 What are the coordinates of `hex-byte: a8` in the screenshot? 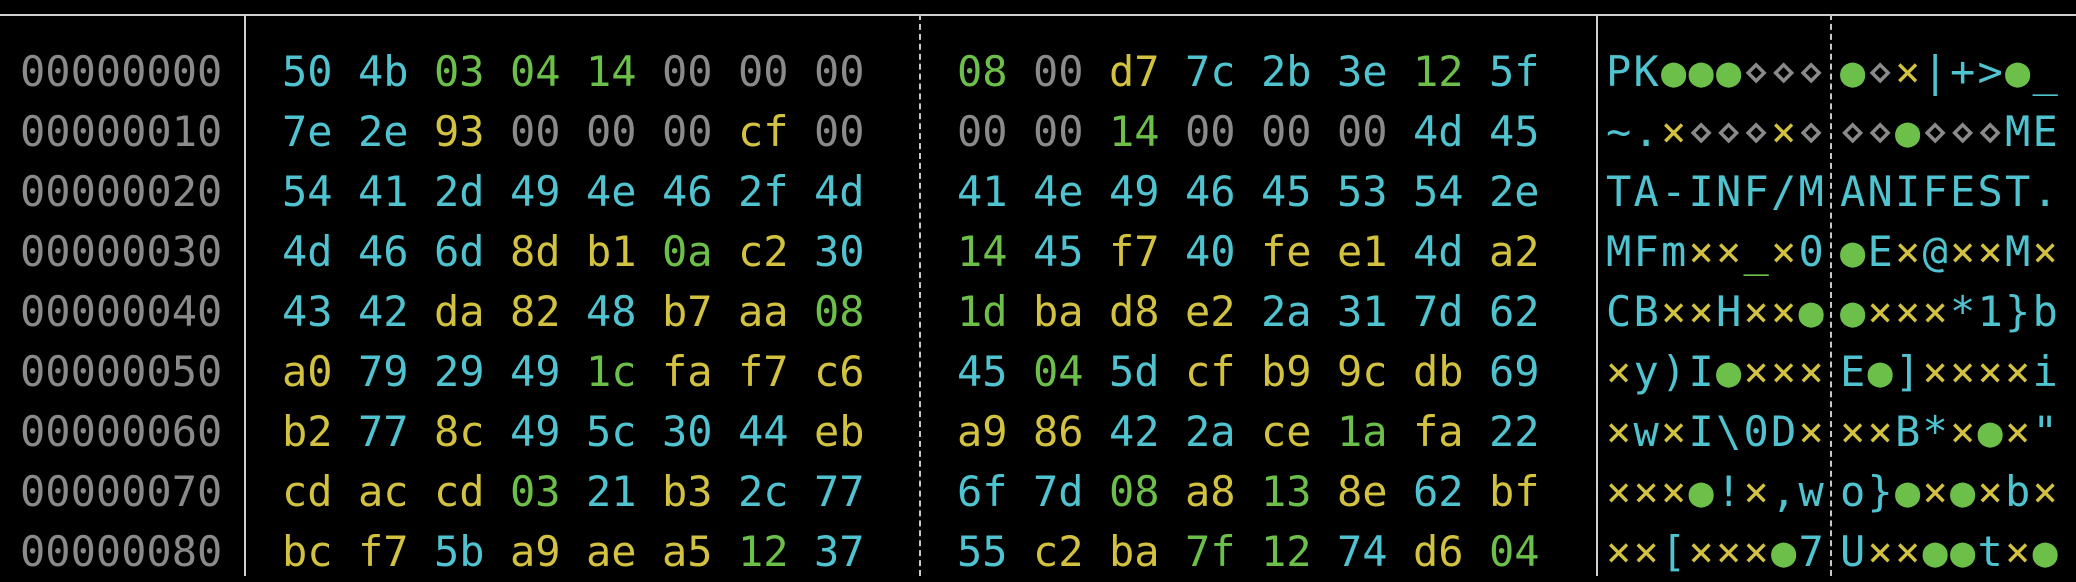 It's located at (1210, 491).